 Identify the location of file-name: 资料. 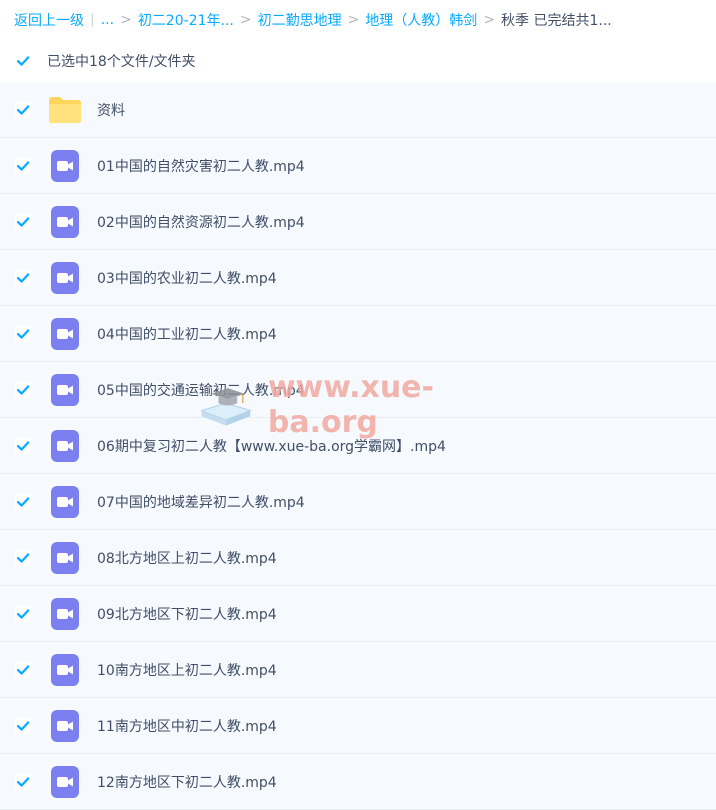
(111, 110).